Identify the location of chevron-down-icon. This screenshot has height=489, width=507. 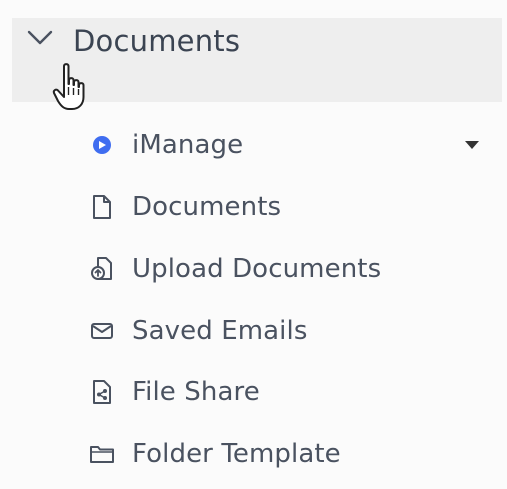
(40, 38).